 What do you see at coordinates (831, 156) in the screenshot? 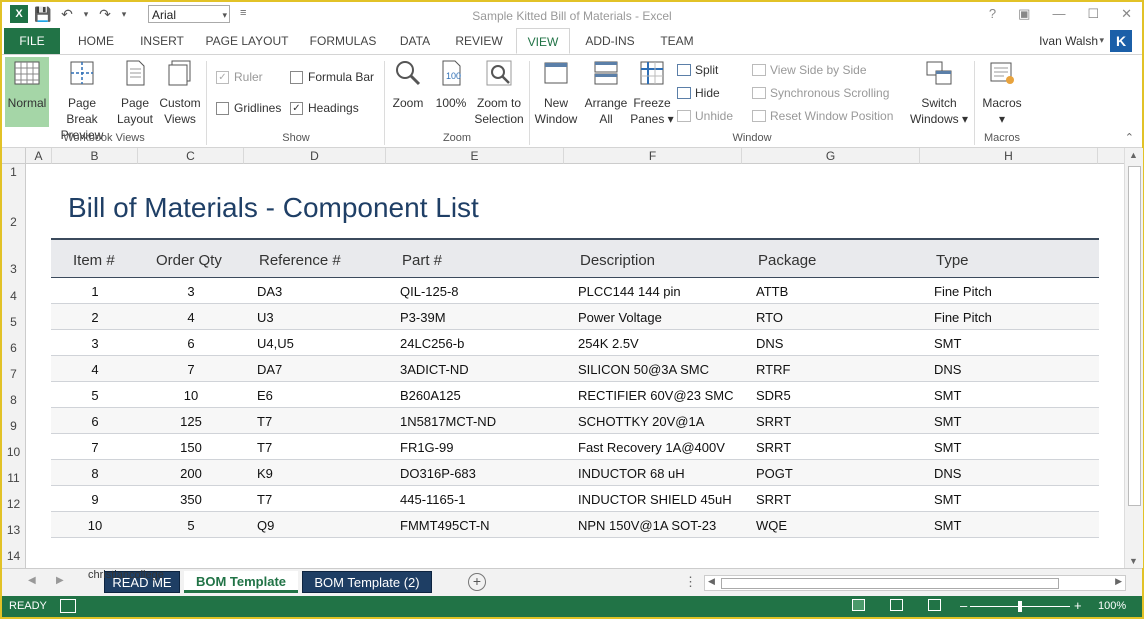
I see `column-header-g: G` at bounding box center [831, 156].